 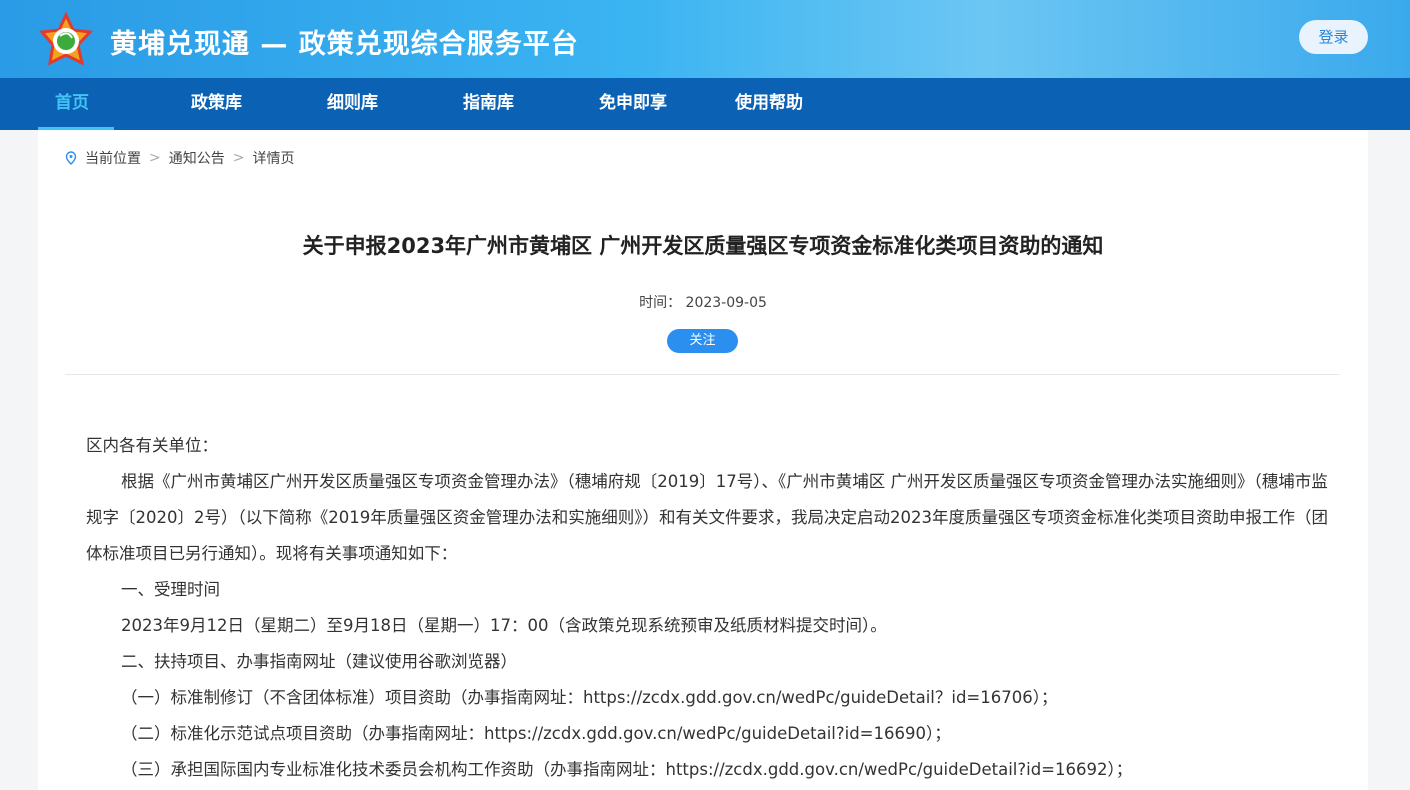 I want to click on nav-rules-library: 细则库, so click(x=378, y=104).